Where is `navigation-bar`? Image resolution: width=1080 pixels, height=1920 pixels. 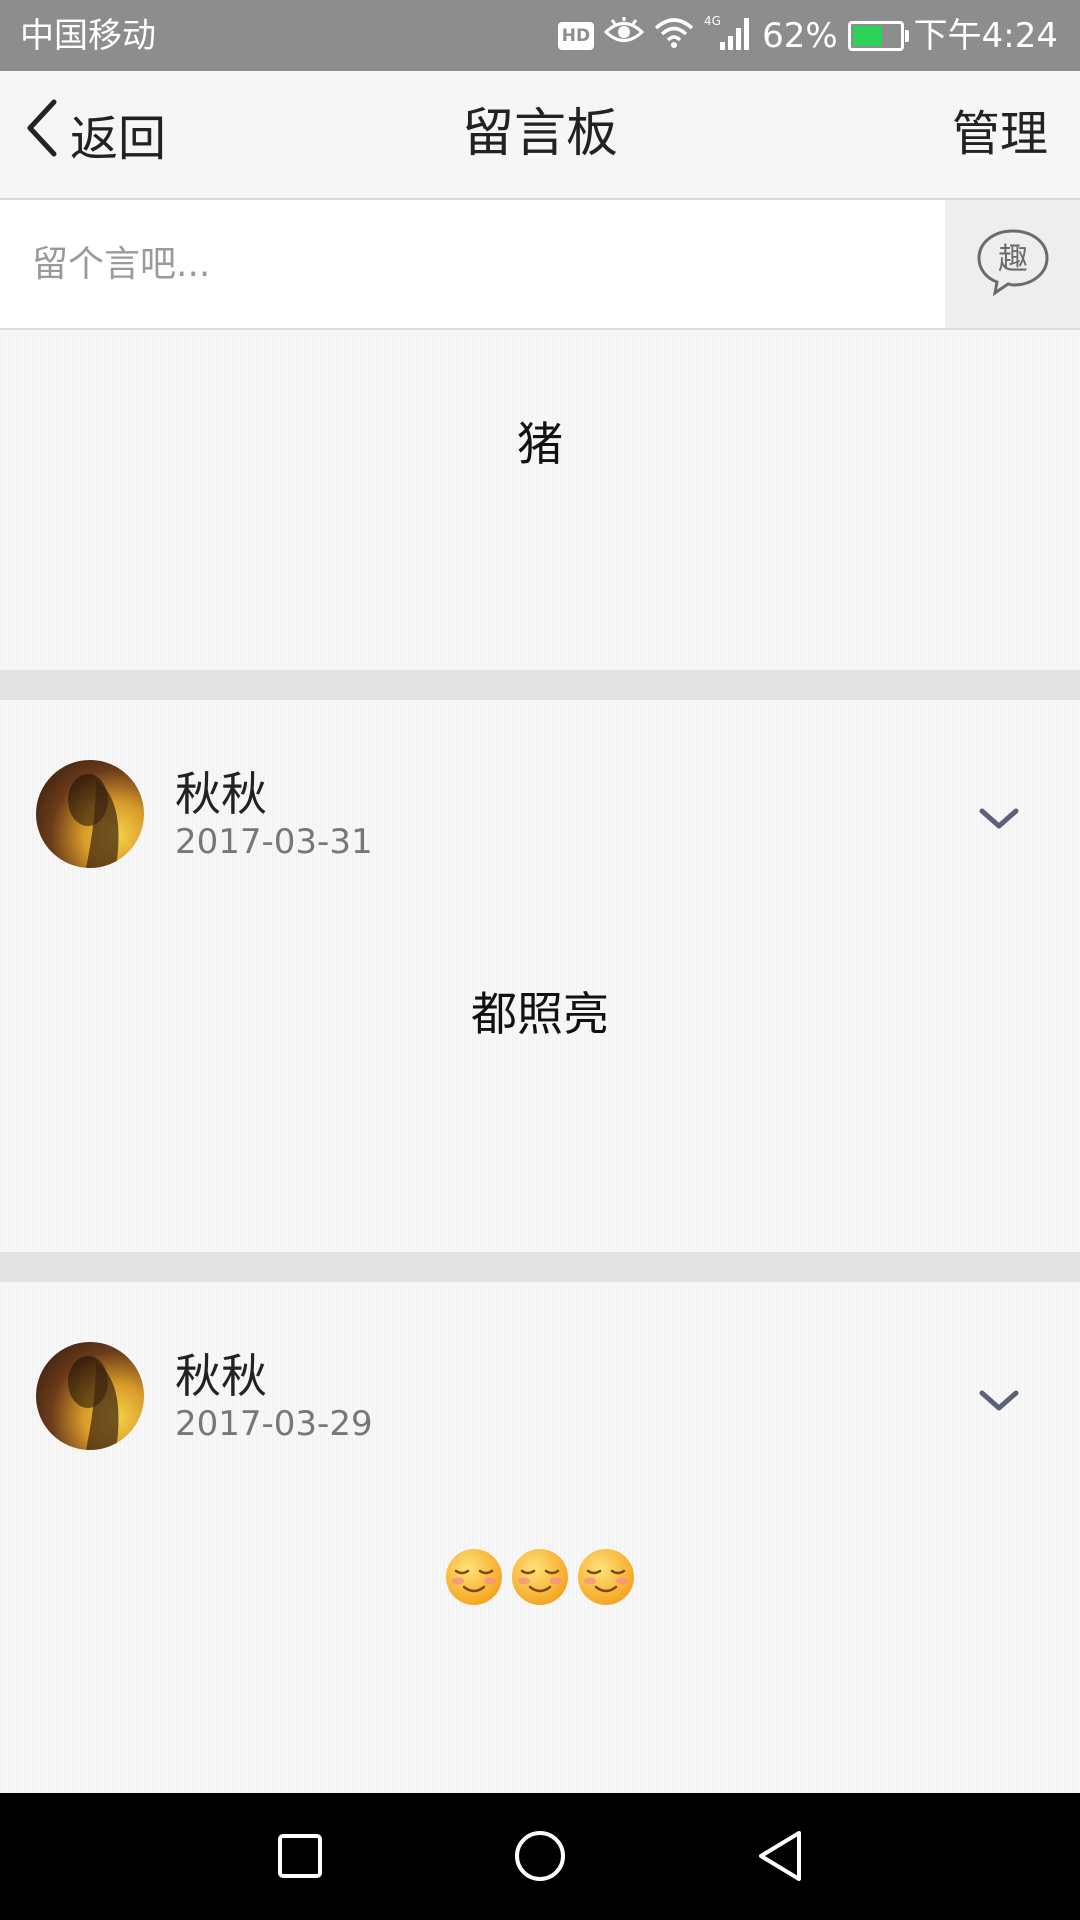
navigation-bar is located at coordinates (540, 1856).